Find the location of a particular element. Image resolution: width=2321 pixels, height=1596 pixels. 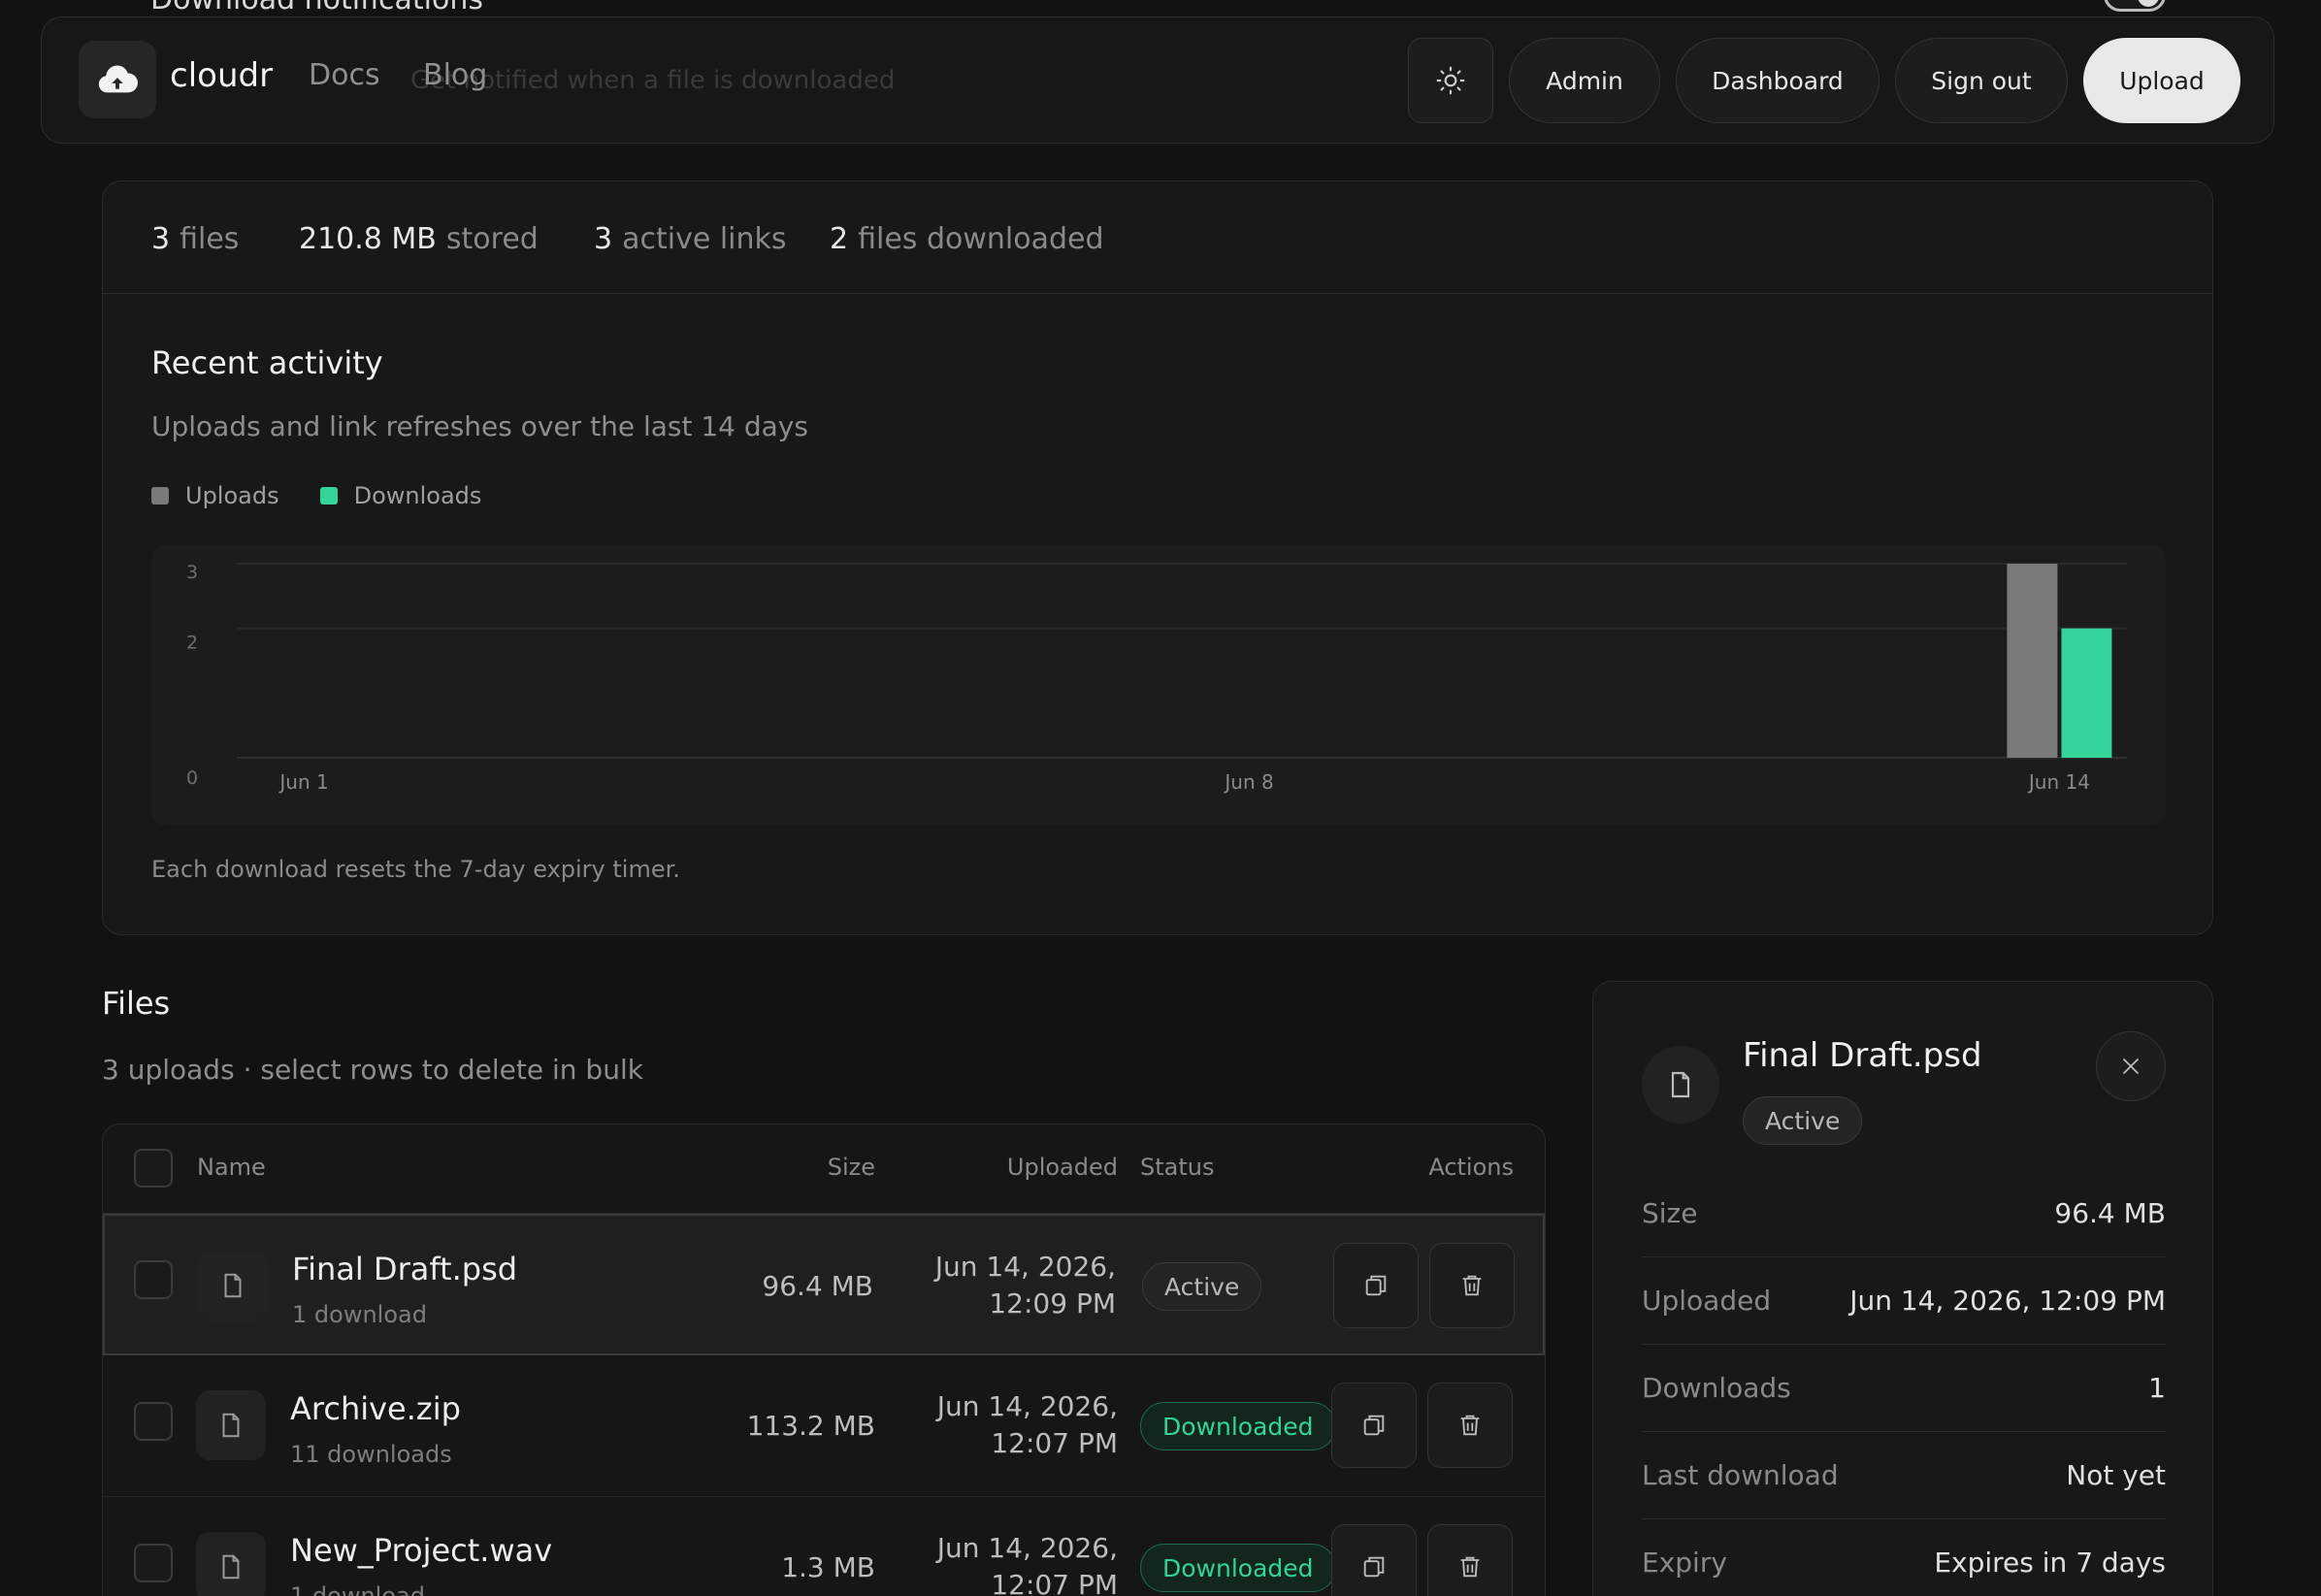

stat-files-downloaded: 2 files downloaded is located at coordinates (967, 239).